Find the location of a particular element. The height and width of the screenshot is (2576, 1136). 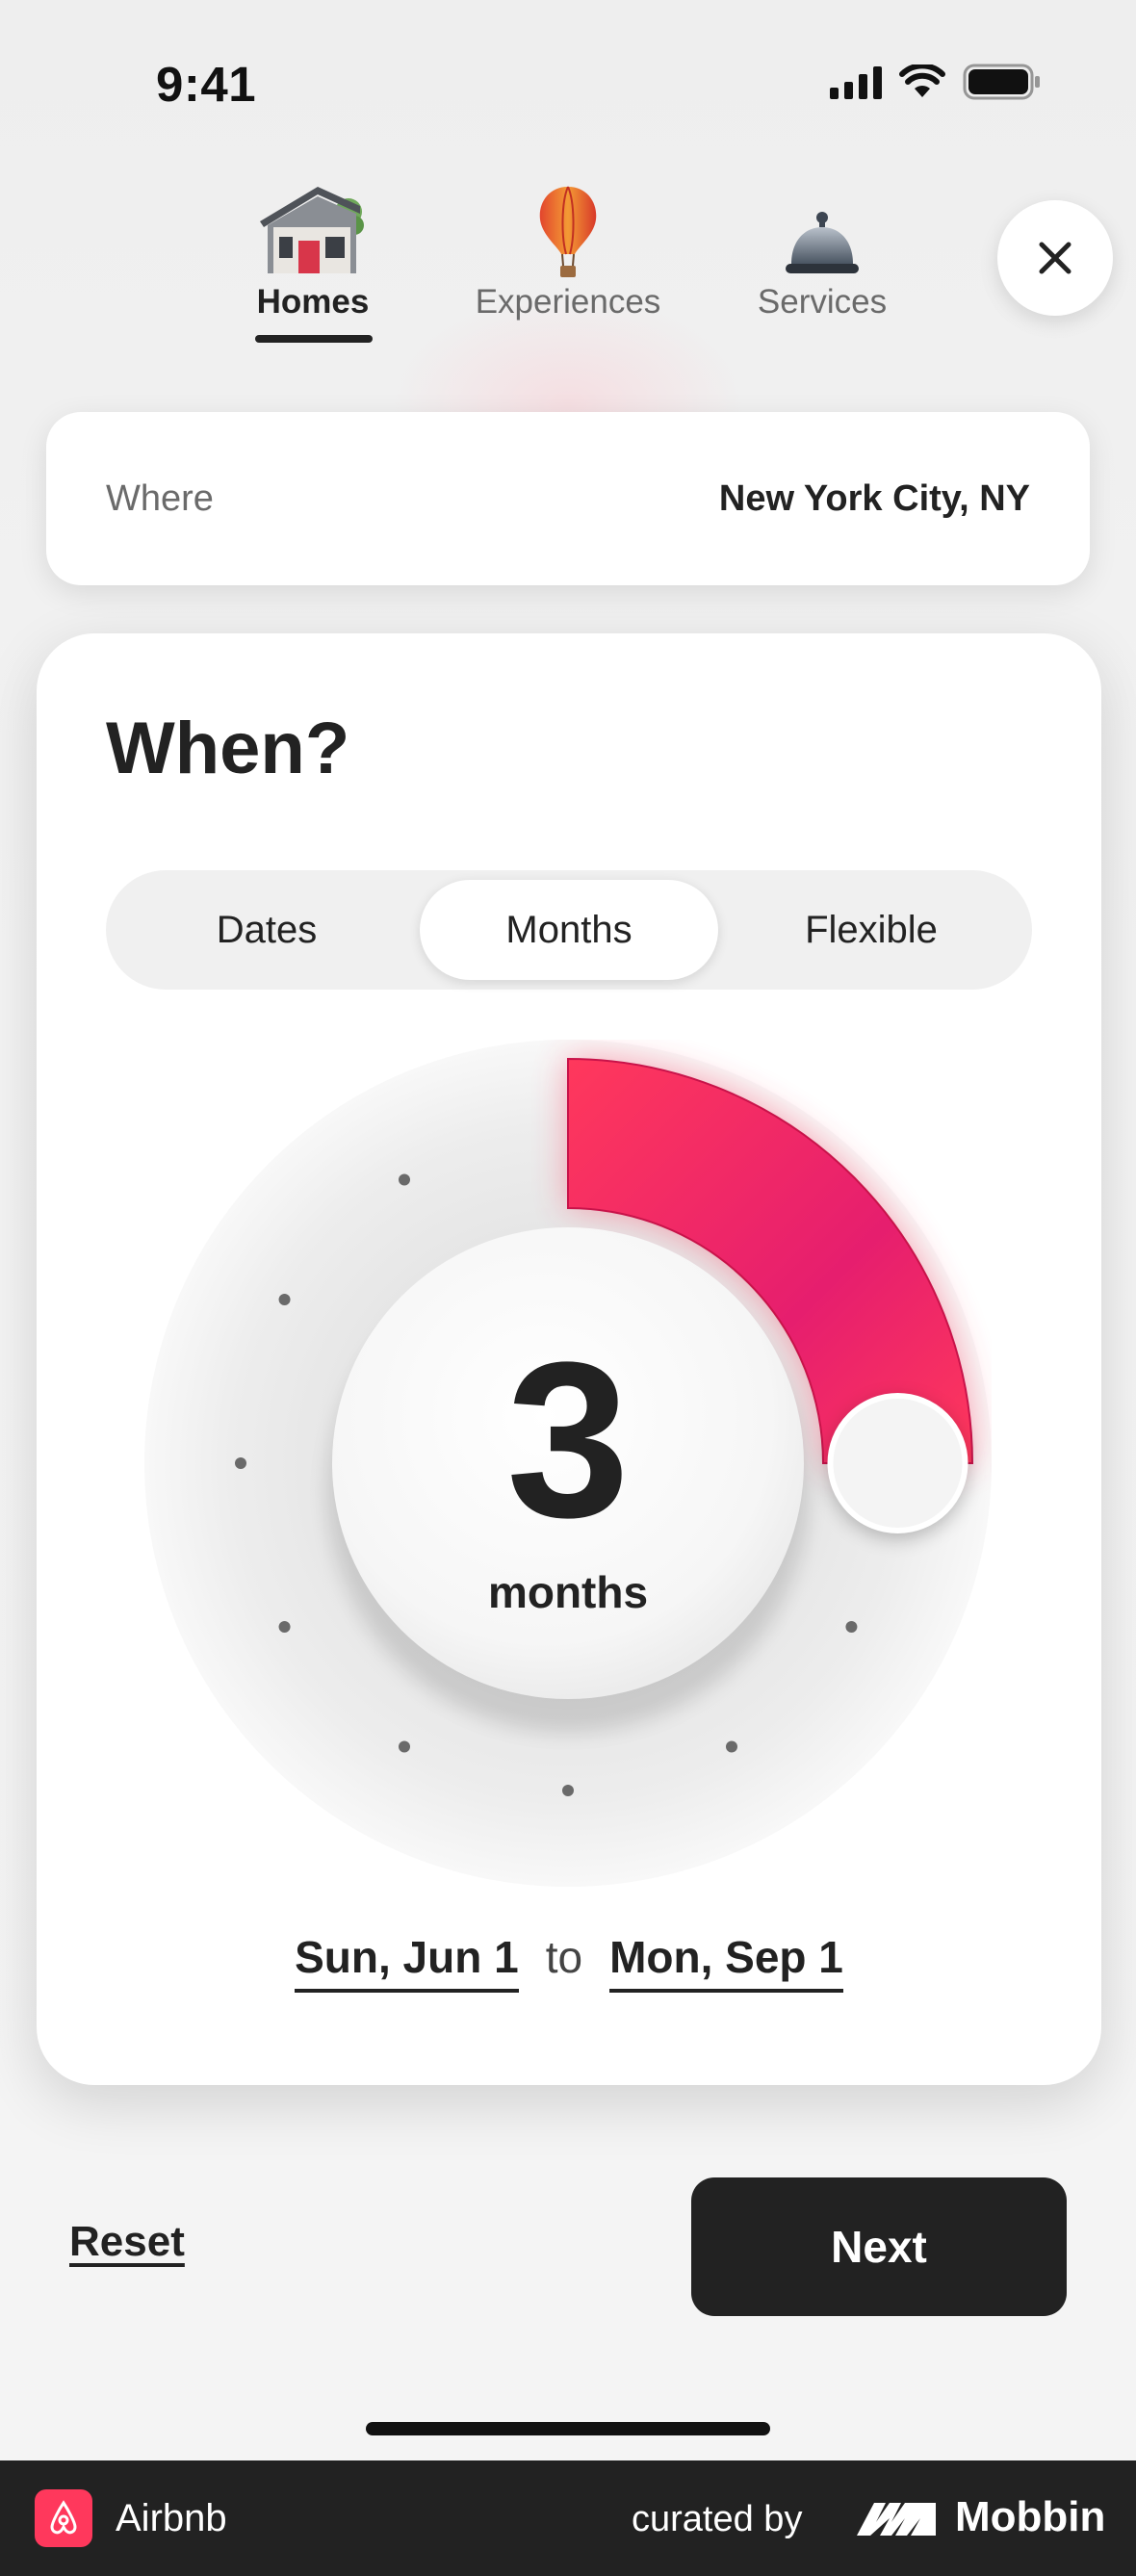

handle-knob is located at coordinates (898, 1463).